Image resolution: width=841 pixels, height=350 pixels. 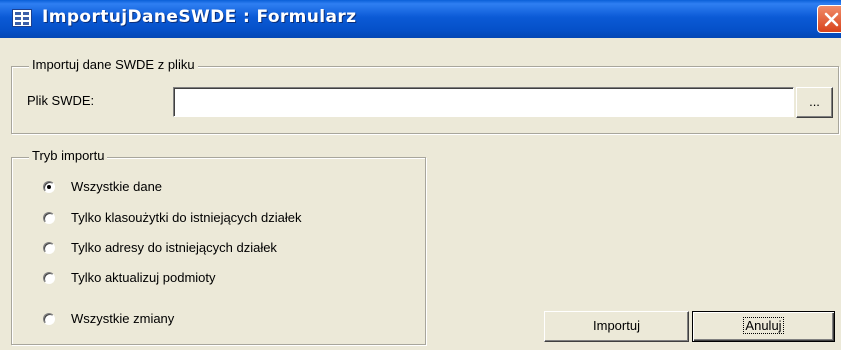 I want to click on close-button, so click(x=829, y=19).